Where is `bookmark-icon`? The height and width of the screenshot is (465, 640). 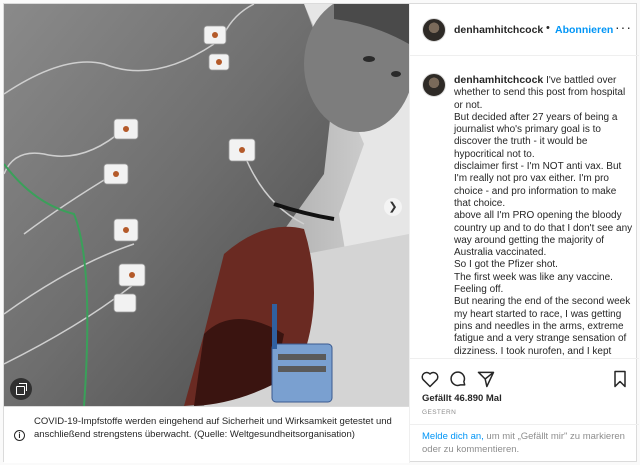
bookmark-icon is located at coordinates (620, 379).